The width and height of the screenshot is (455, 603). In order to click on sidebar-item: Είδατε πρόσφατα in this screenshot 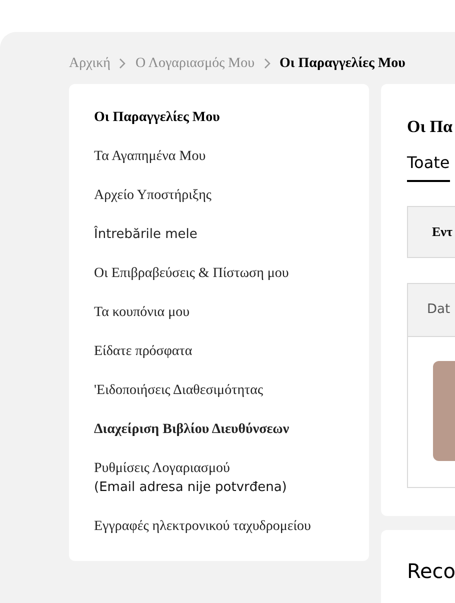, I will do `click(226, 351)`.